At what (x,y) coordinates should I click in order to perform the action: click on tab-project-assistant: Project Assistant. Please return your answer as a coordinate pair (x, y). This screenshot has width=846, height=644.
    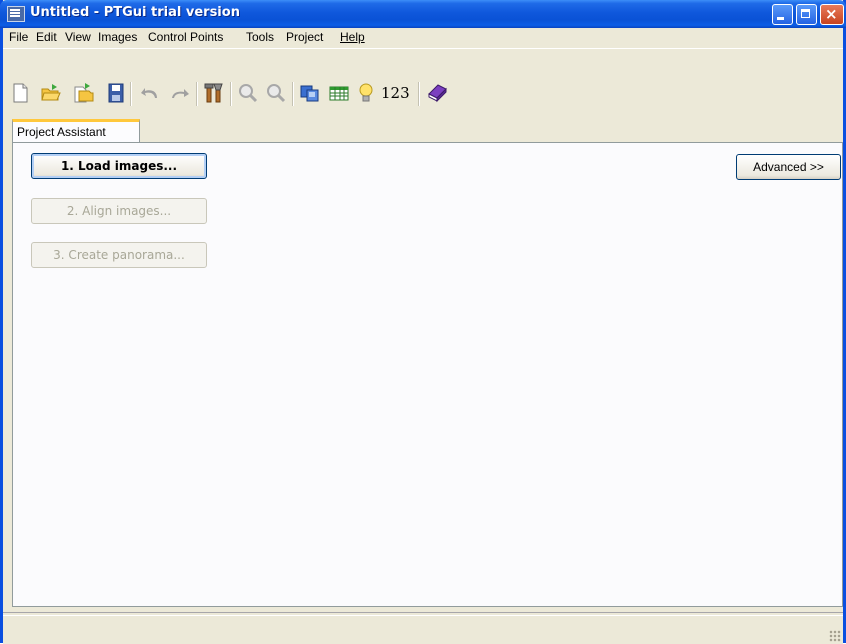
    Looking at the image, I should click on (76, 131).